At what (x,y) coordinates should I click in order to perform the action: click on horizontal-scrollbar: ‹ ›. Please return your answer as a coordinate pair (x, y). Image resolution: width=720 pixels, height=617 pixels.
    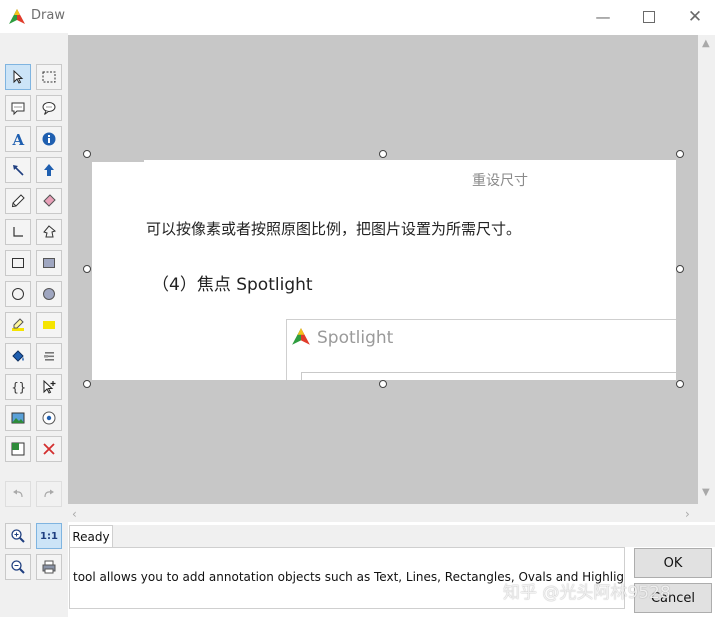
    Looking at the image, I should click on (383, 513).